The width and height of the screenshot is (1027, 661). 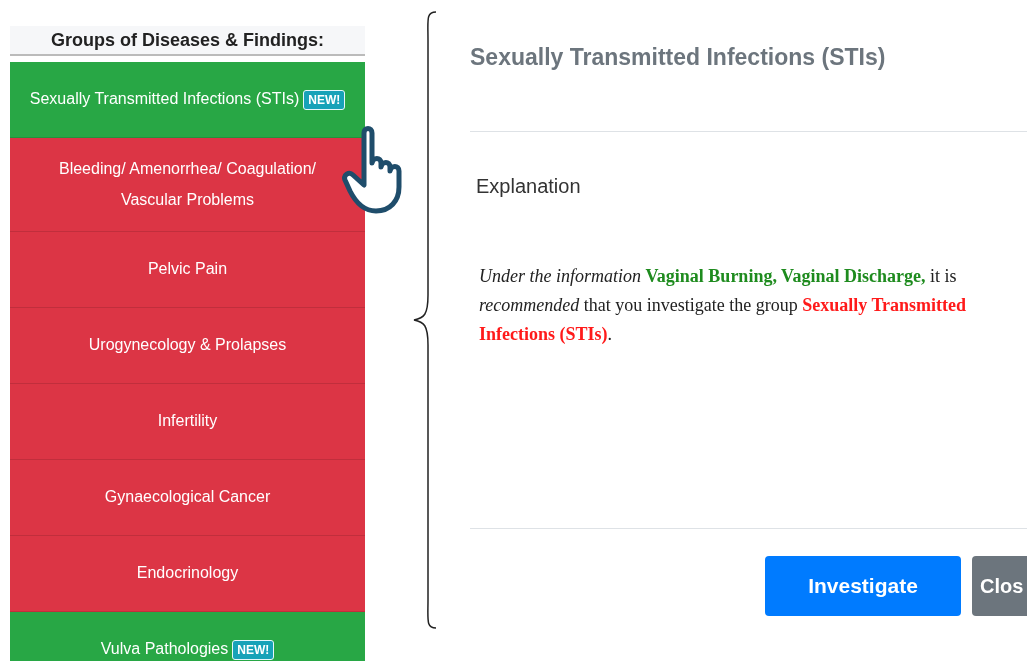 I want to click on group-label: Bleeding/ Amenorrhea/ Coagulation/ Vascular Problems, so click(x=187, y=184).